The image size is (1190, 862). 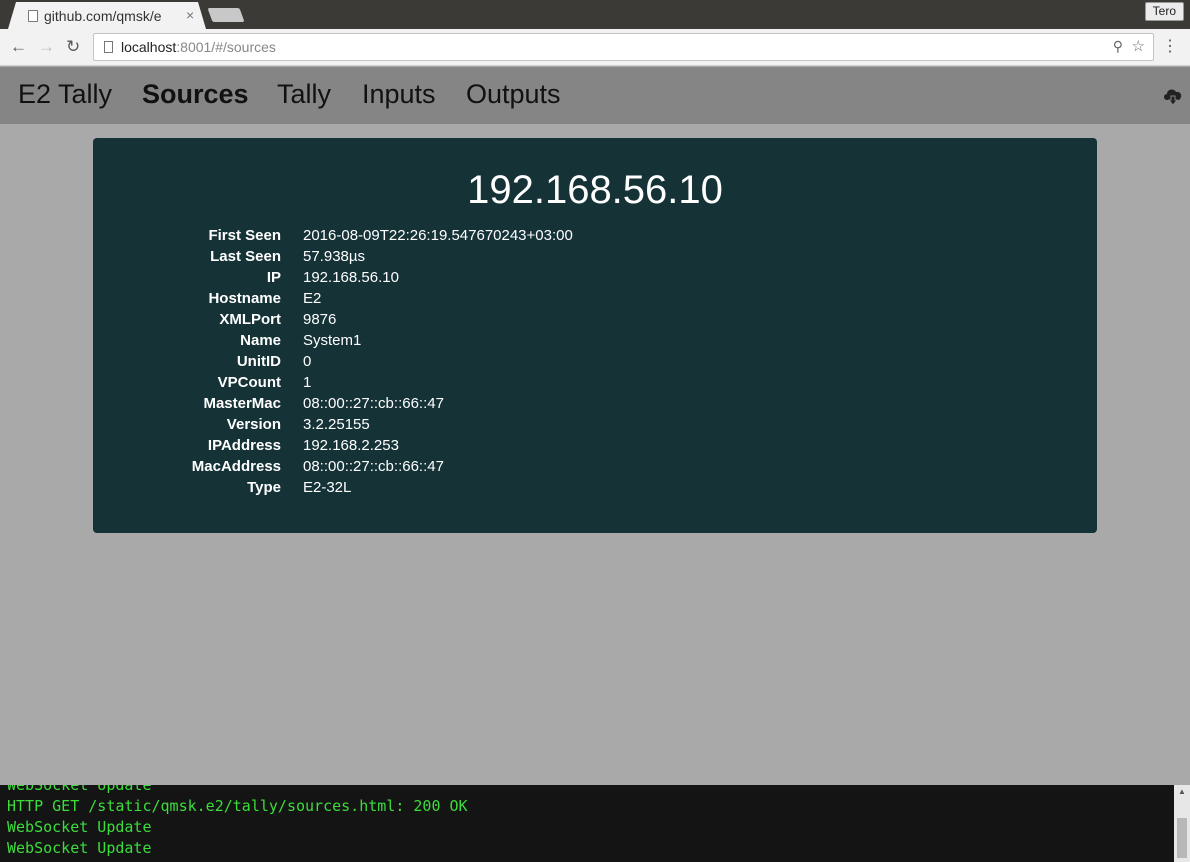 What do you see at coordinates (1170, 47) in the screenshot?
I see `menu-icon: ⋮` at bounding box center [1170, 47].